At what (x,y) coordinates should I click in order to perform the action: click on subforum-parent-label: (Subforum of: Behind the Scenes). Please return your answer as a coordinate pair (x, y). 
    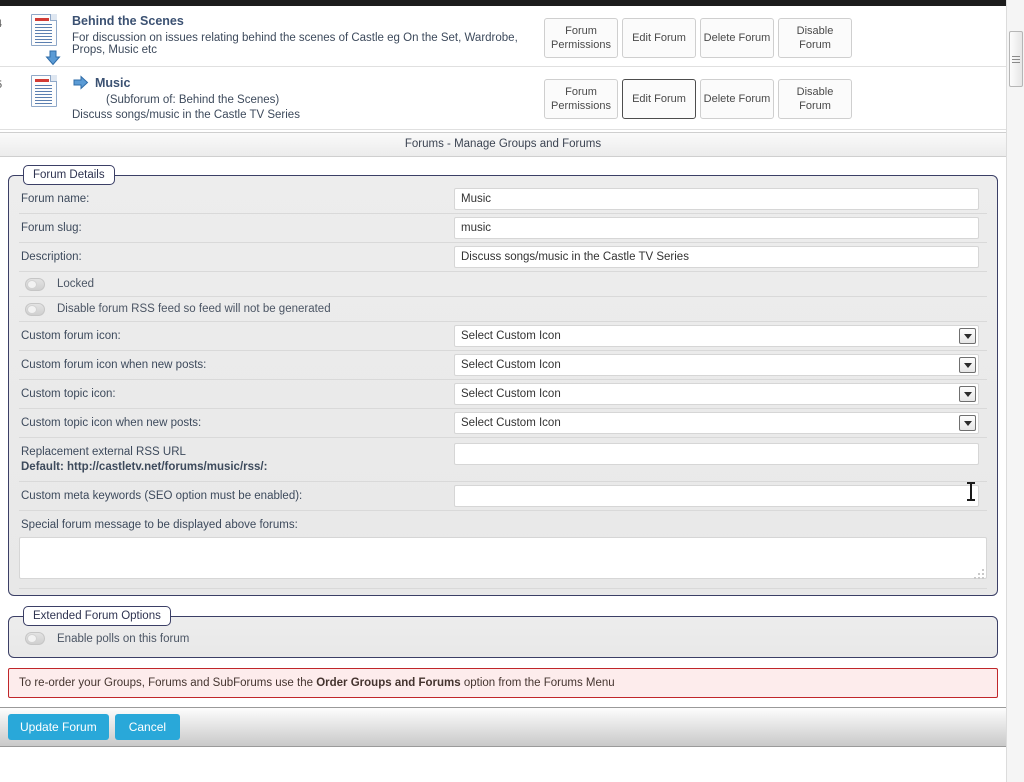
    Looking at the image, I should click on (193, 100).